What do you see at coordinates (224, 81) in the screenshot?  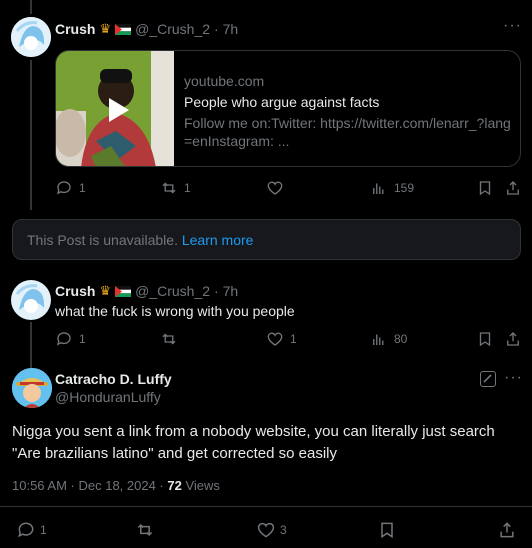 I see `card-domain: youtube.com` at bounding box center [224, 81].